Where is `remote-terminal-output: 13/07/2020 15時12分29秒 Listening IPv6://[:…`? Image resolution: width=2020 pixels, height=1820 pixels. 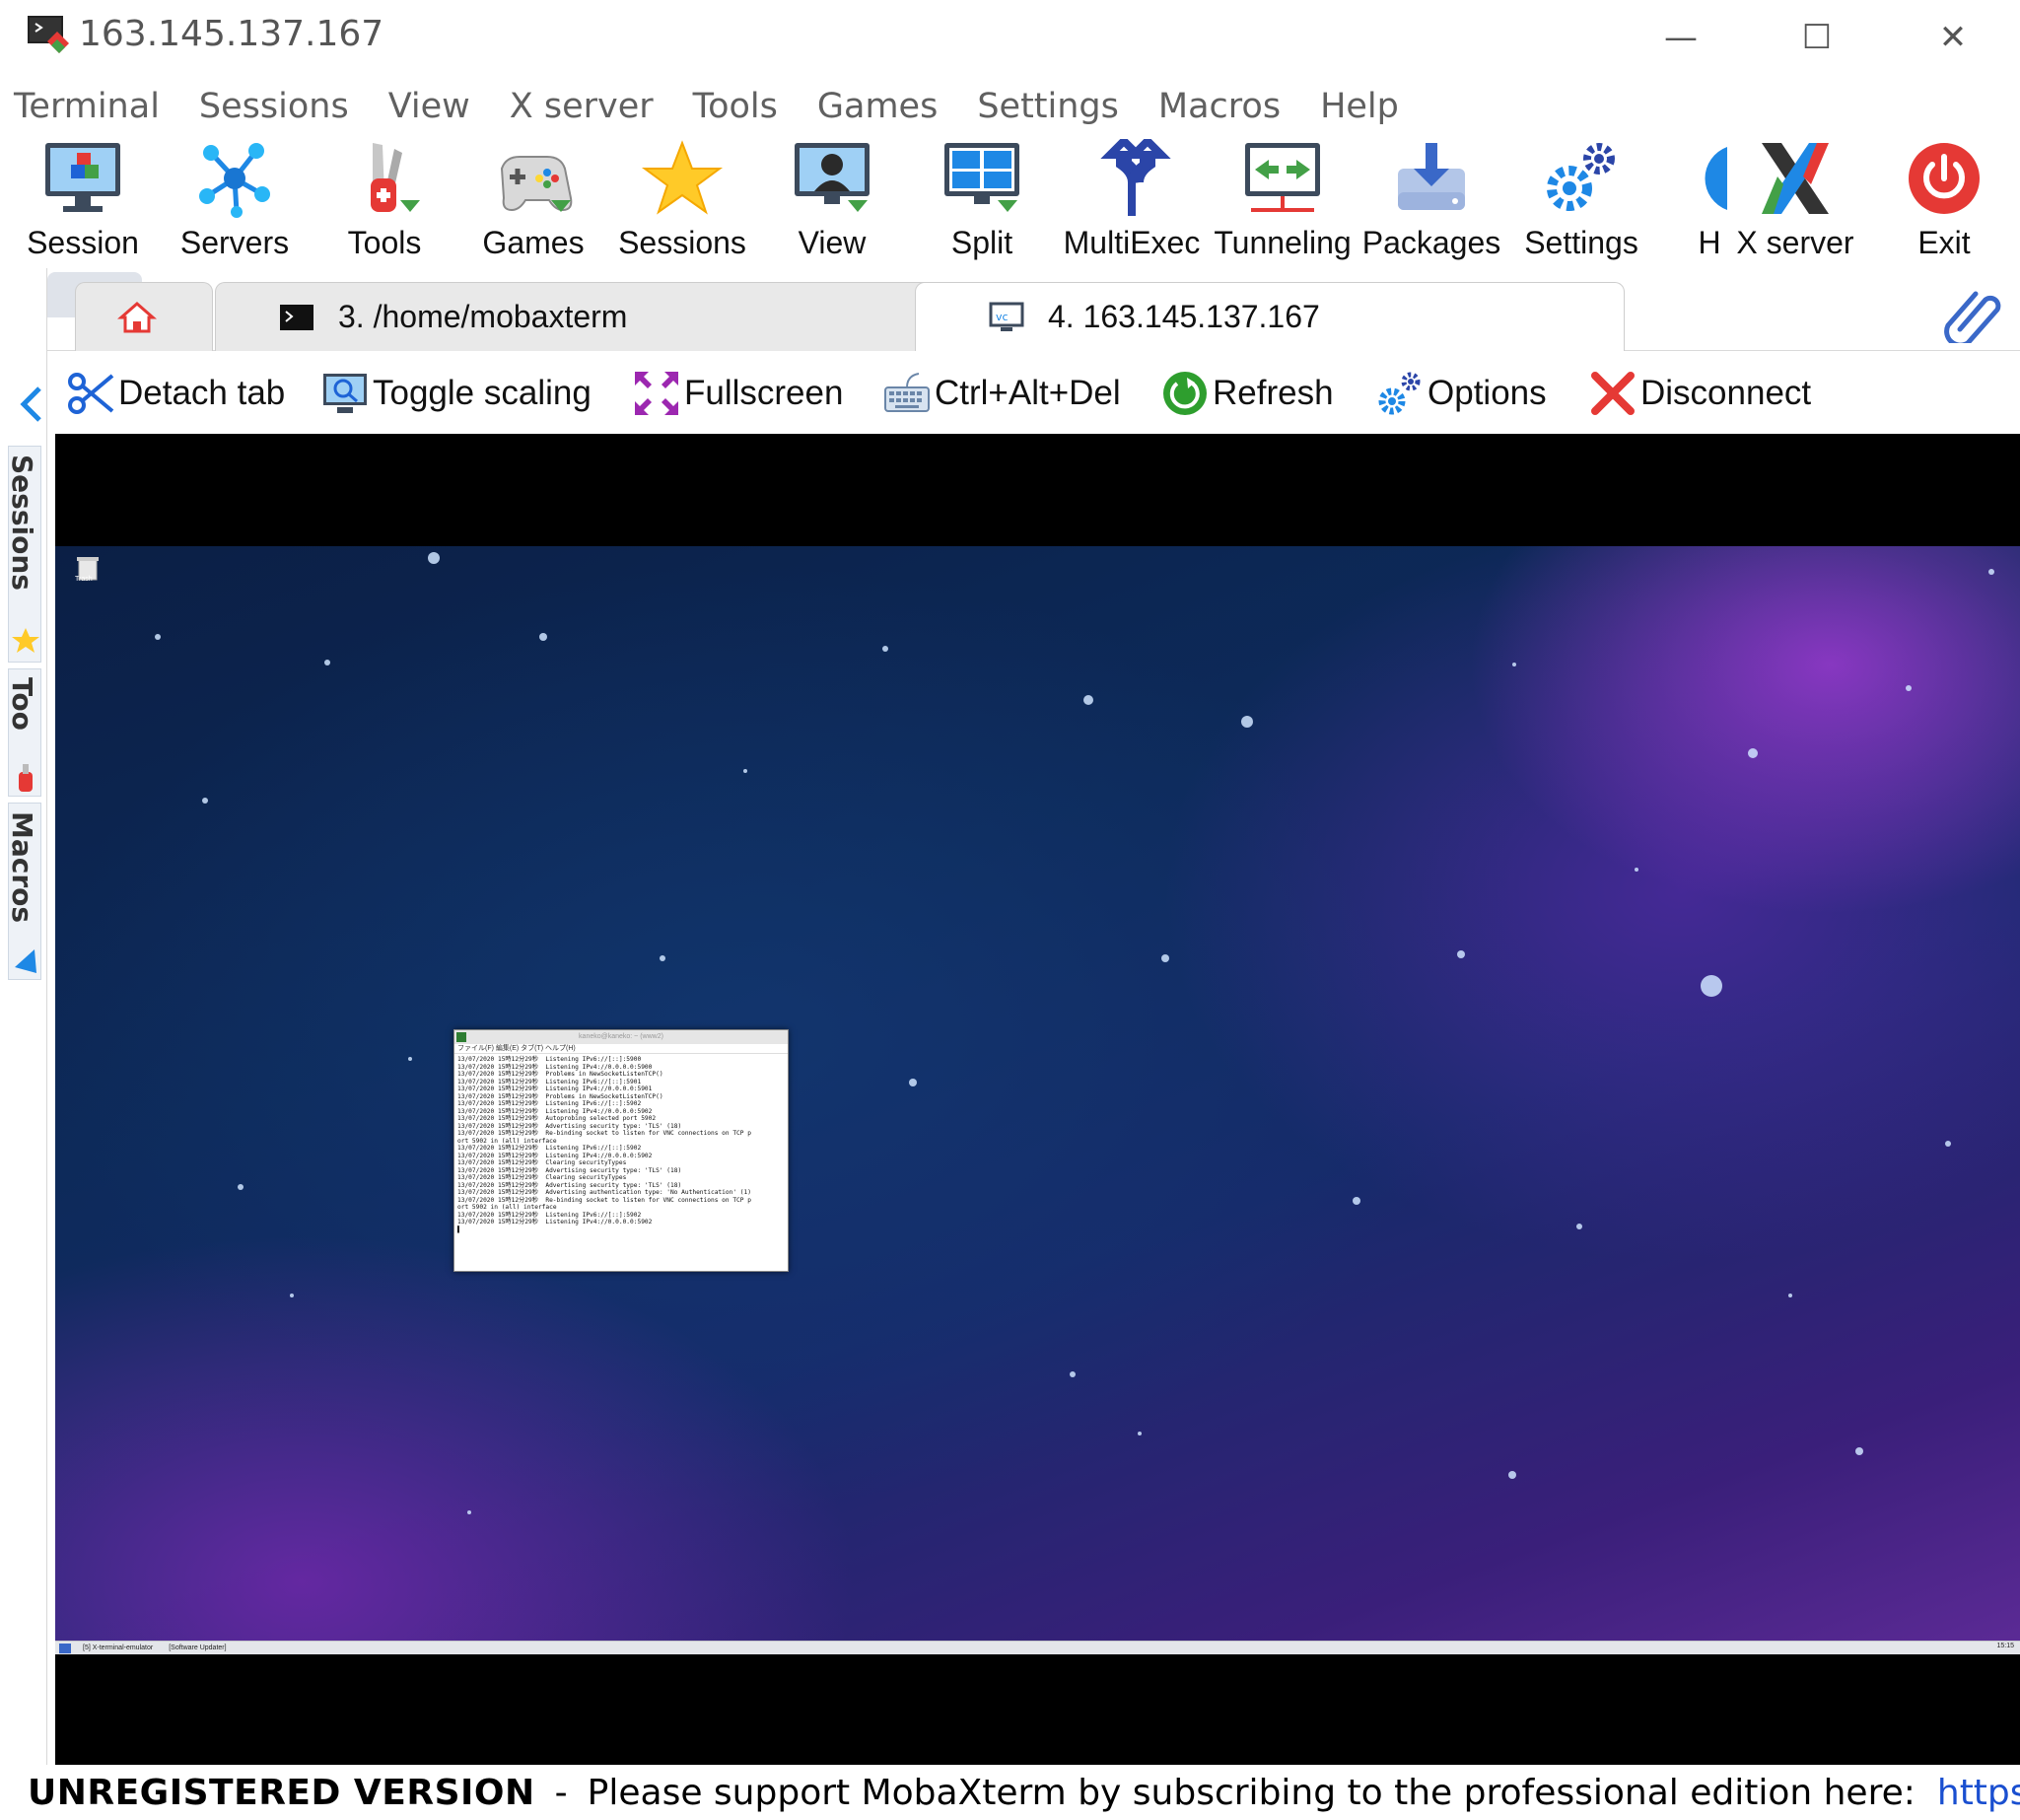
remote-terminal-output: 13/07/2020 15時12分29秒 Listening IPv6://[:… is located at coordinates (621, 1162).